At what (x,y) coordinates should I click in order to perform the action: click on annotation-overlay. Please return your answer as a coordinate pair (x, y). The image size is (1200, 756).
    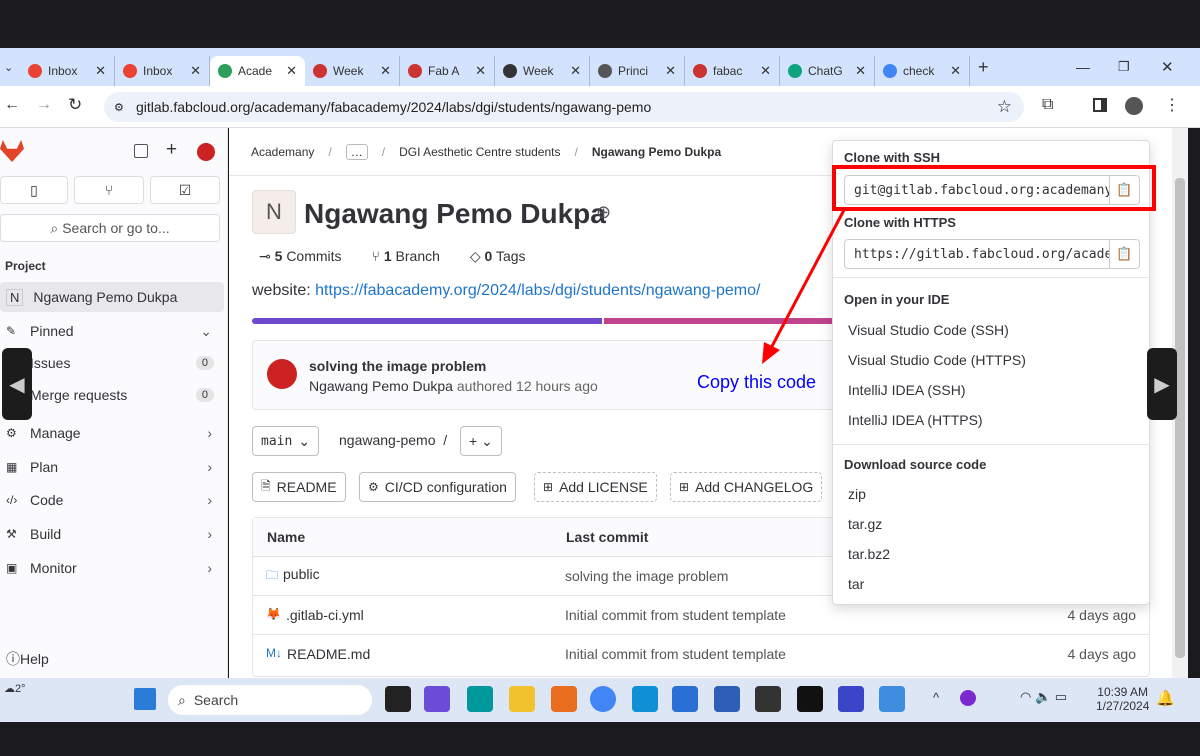
    Looking at the image, I should click on (959, 264).